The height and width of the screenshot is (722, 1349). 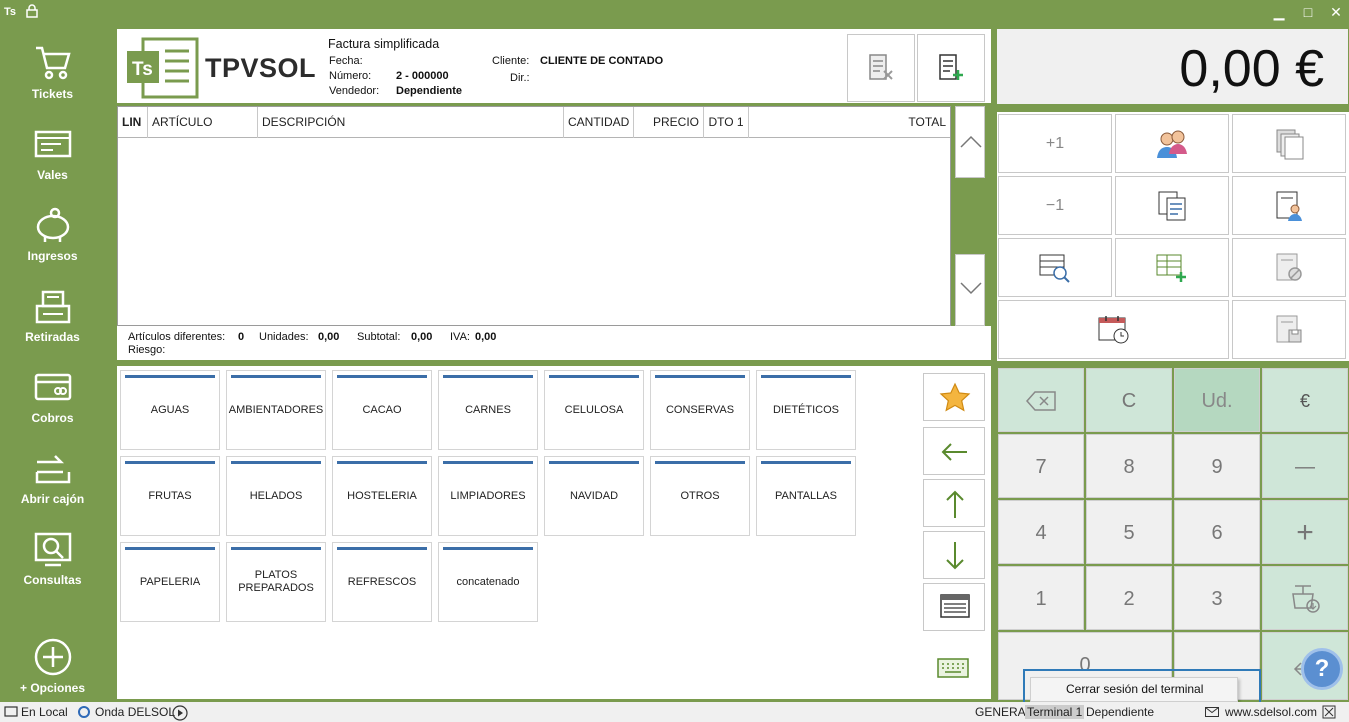 I want to click on family-button: LIMPIADORES, so click(x=488, y=496).